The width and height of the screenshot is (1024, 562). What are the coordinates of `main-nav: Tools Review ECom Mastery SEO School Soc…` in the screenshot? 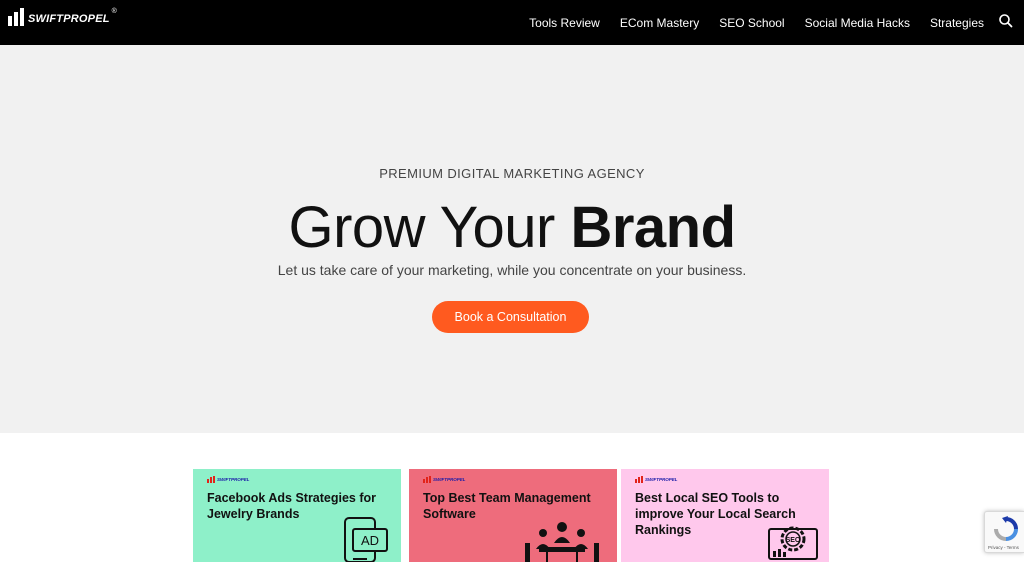 It's located at (746, 22).